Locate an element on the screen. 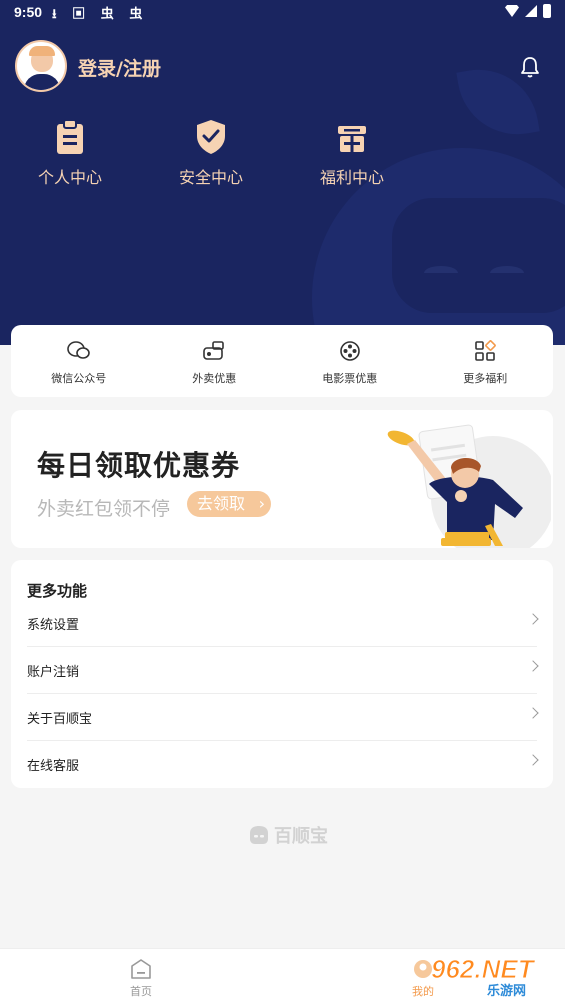 This screenshot has height=1004, width=565. menu-item-online-support: 在线客服 is located at coordinates (283, 764).